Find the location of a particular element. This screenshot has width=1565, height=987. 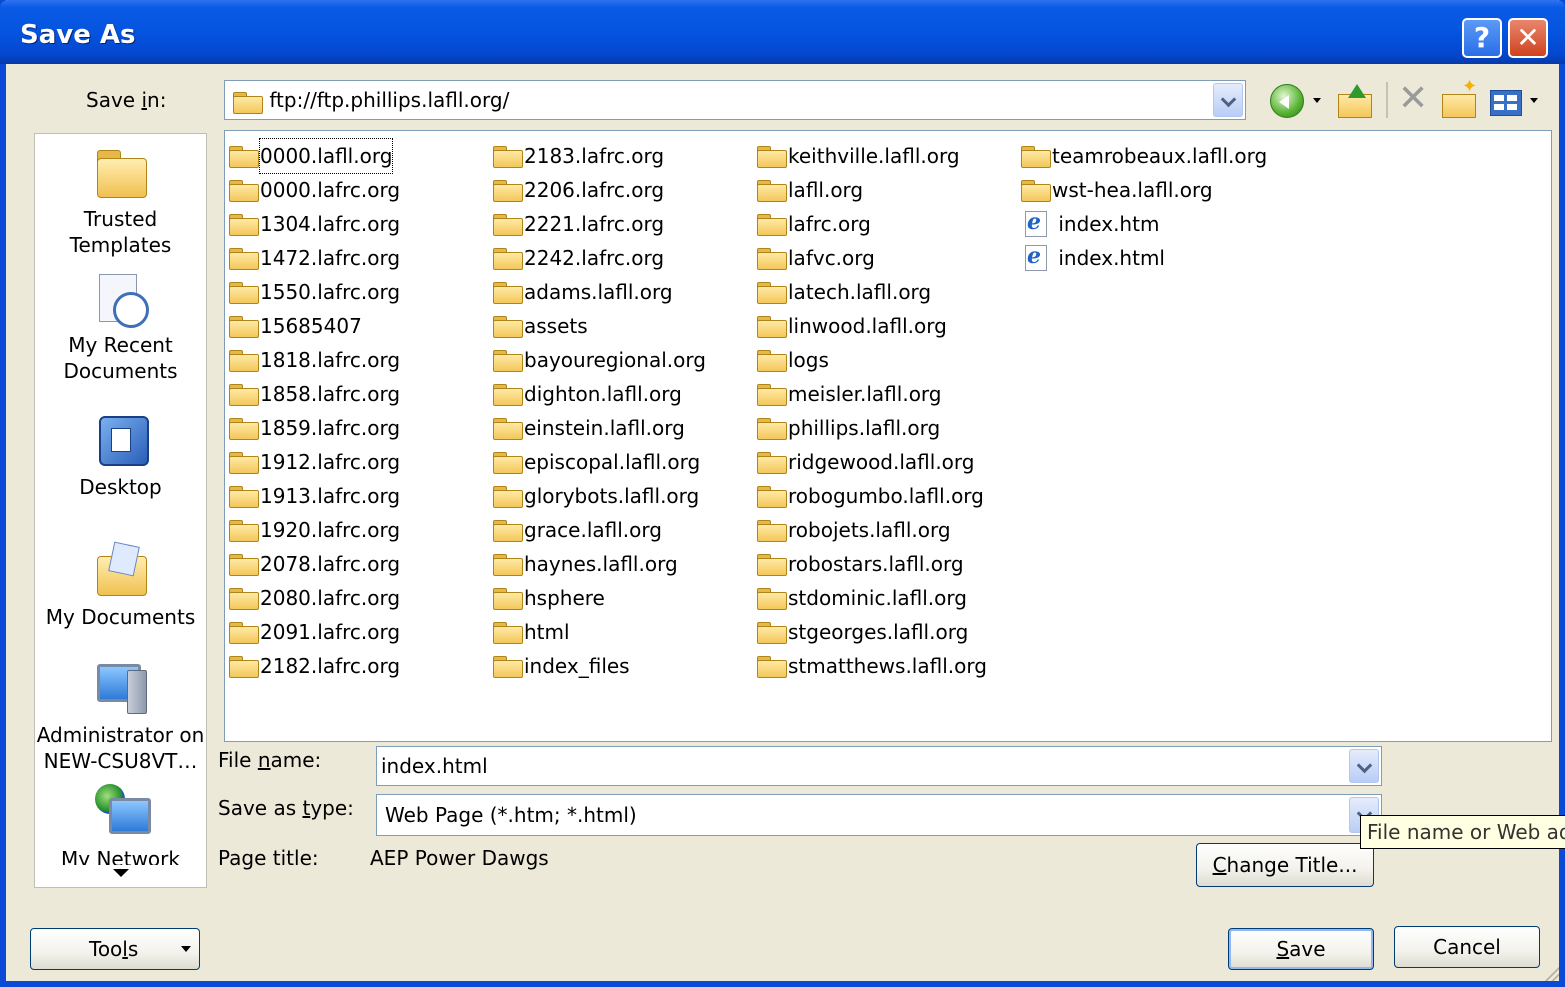

folder-item: robojets.lafll.org is located at coordinates (872, 530).